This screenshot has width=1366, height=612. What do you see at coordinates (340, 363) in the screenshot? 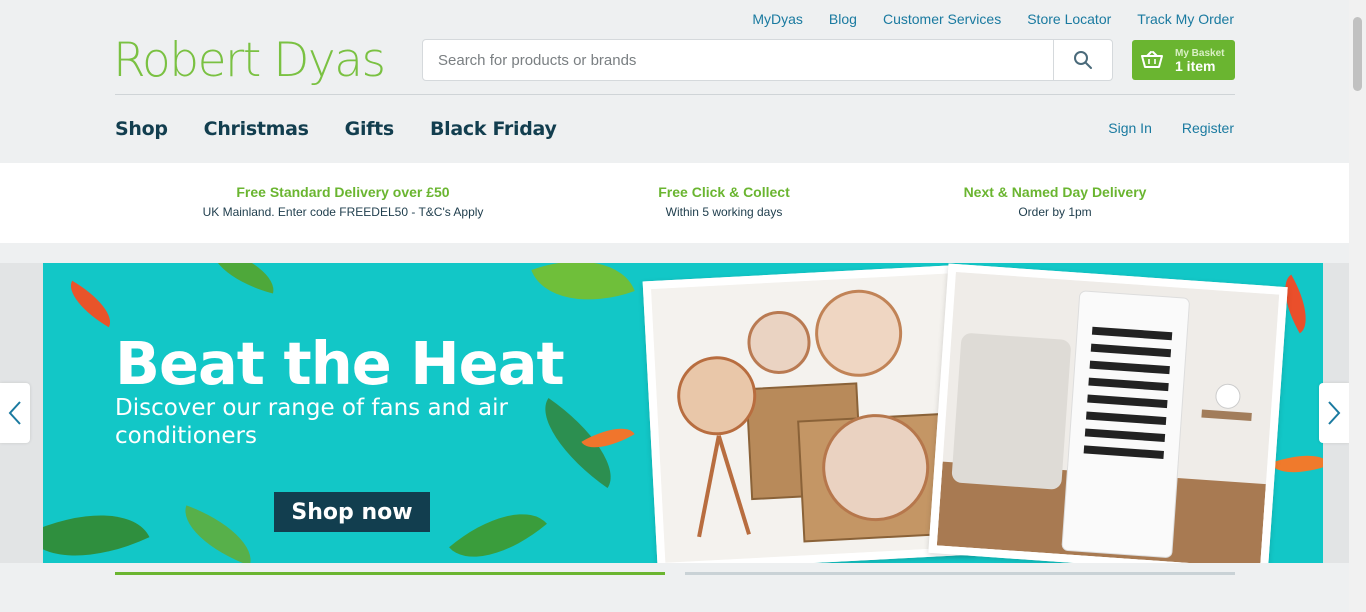
I see `hero-title: Beat the Heat` at bounding box center [340, 363].